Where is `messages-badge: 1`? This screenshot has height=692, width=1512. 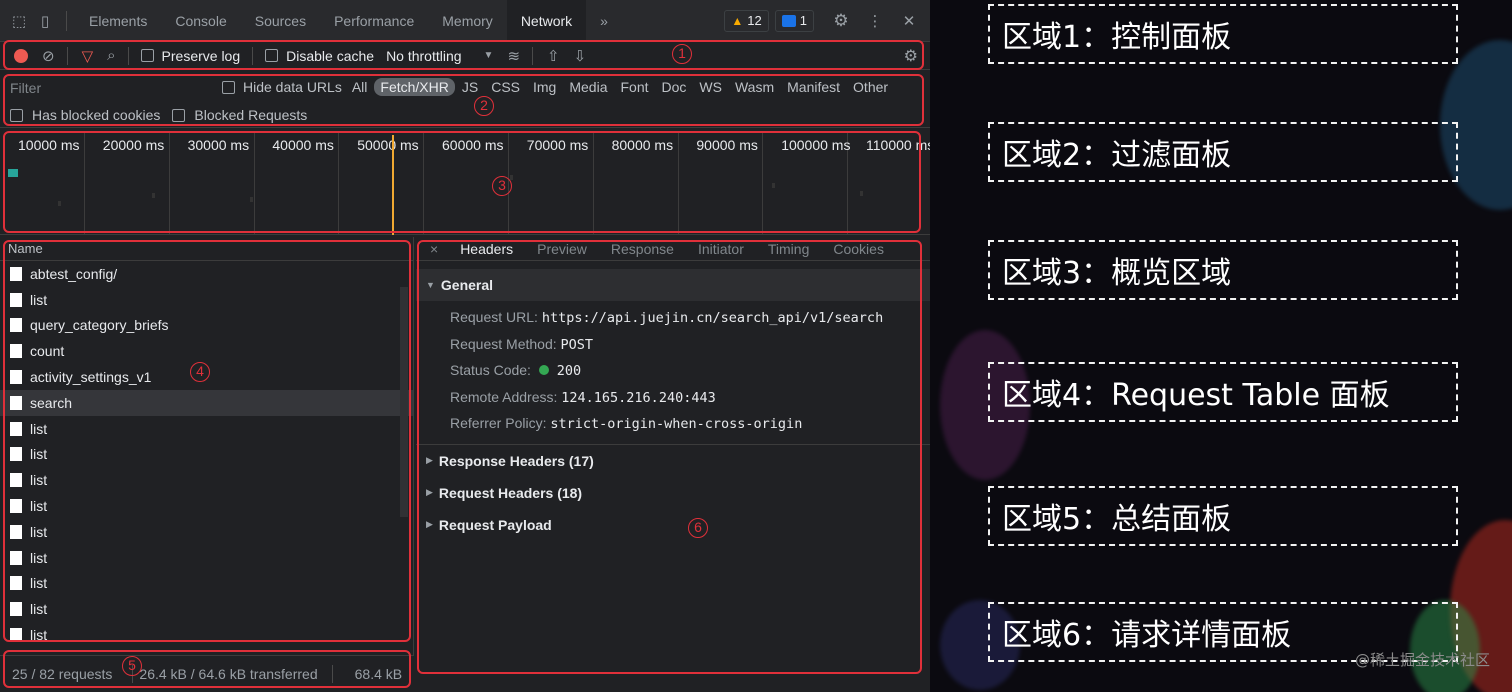
messages-badge: 1 is located at coordinates (794, 20).